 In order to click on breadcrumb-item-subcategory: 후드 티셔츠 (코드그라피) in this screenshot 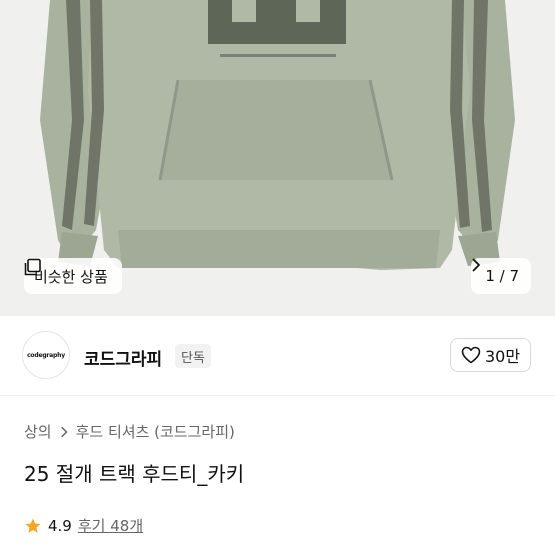, I will do `click(155, 431)`.